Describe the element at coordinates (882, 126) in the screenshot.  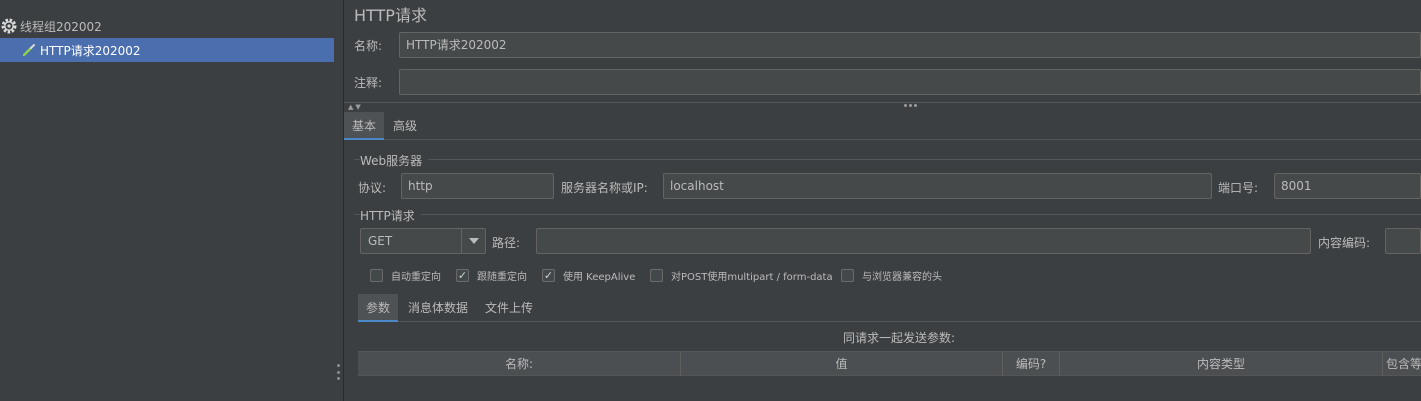
I see `main-tabs: 基本 高级` at that location.